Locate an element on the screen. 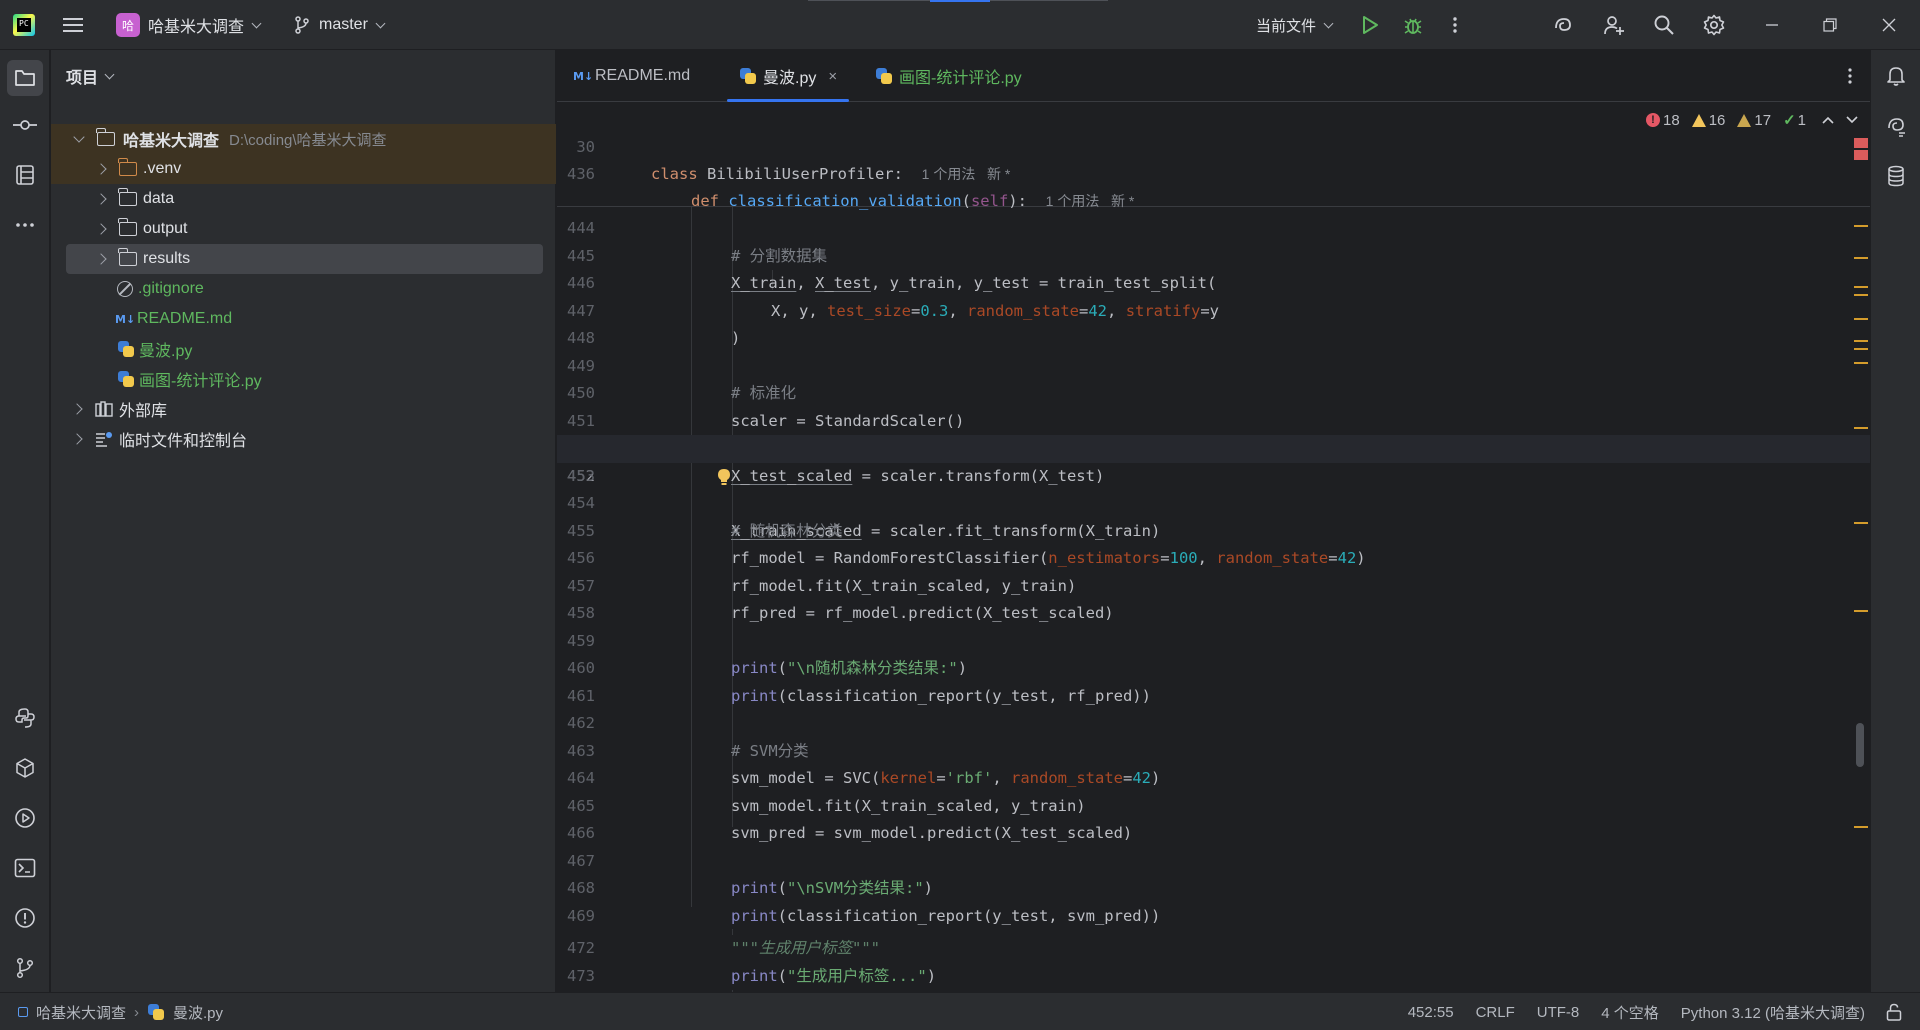 The width and height of the screenshot is (1920, 1030). run-icon is located at coordinates (1370, 25).